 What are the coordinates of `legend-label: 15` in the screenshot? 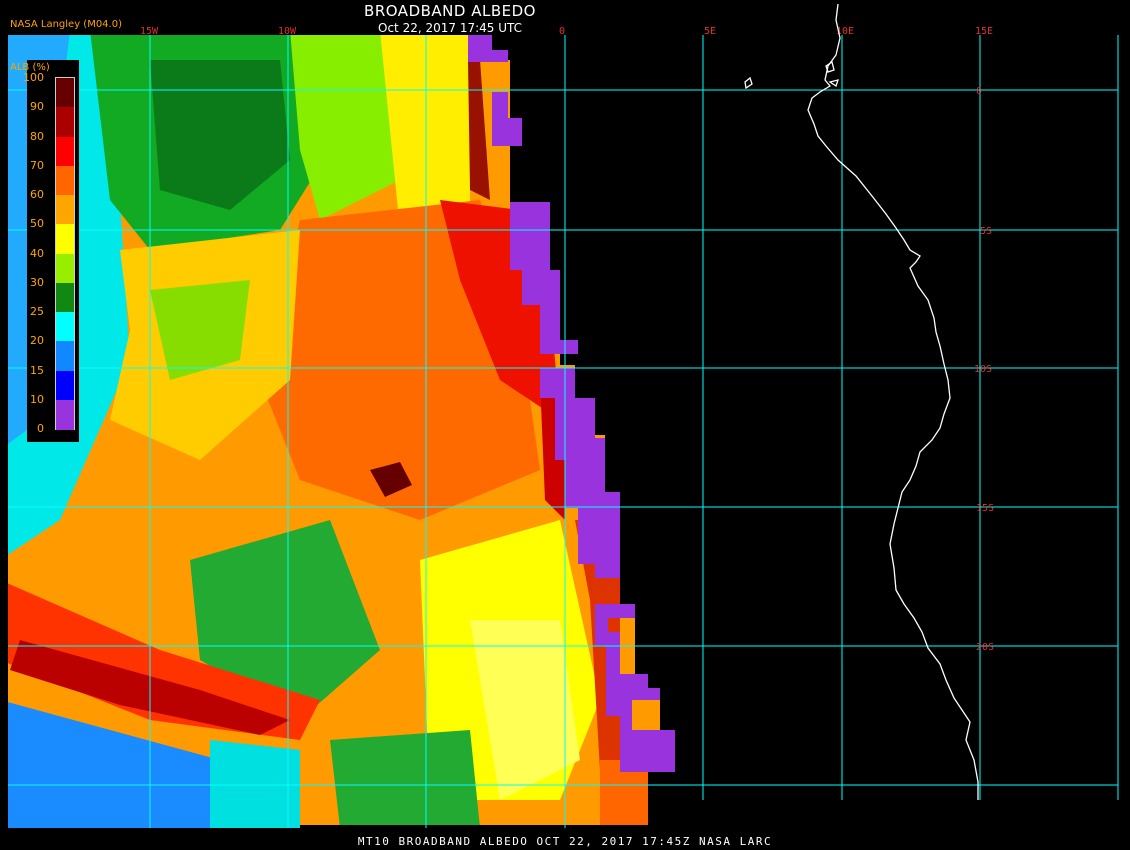 It's located at (37, 370).